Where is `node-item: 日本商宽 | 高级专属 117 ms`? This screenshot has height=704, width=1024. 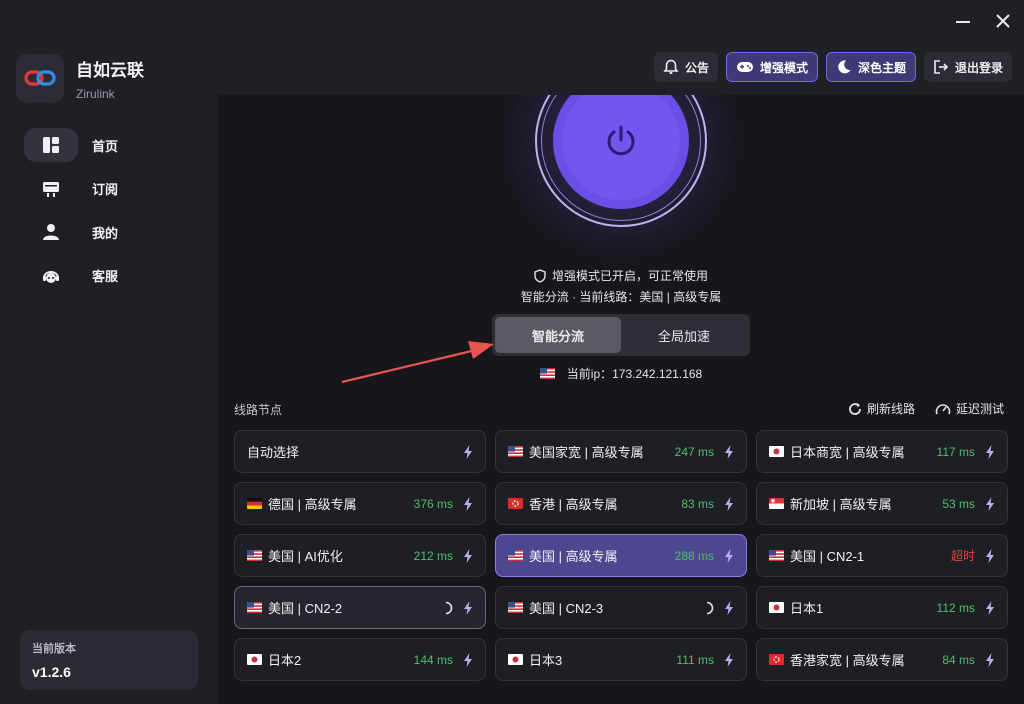 node-item: 日本商宽 | 高级专属 117 ms is located at coordinates (882, 451).